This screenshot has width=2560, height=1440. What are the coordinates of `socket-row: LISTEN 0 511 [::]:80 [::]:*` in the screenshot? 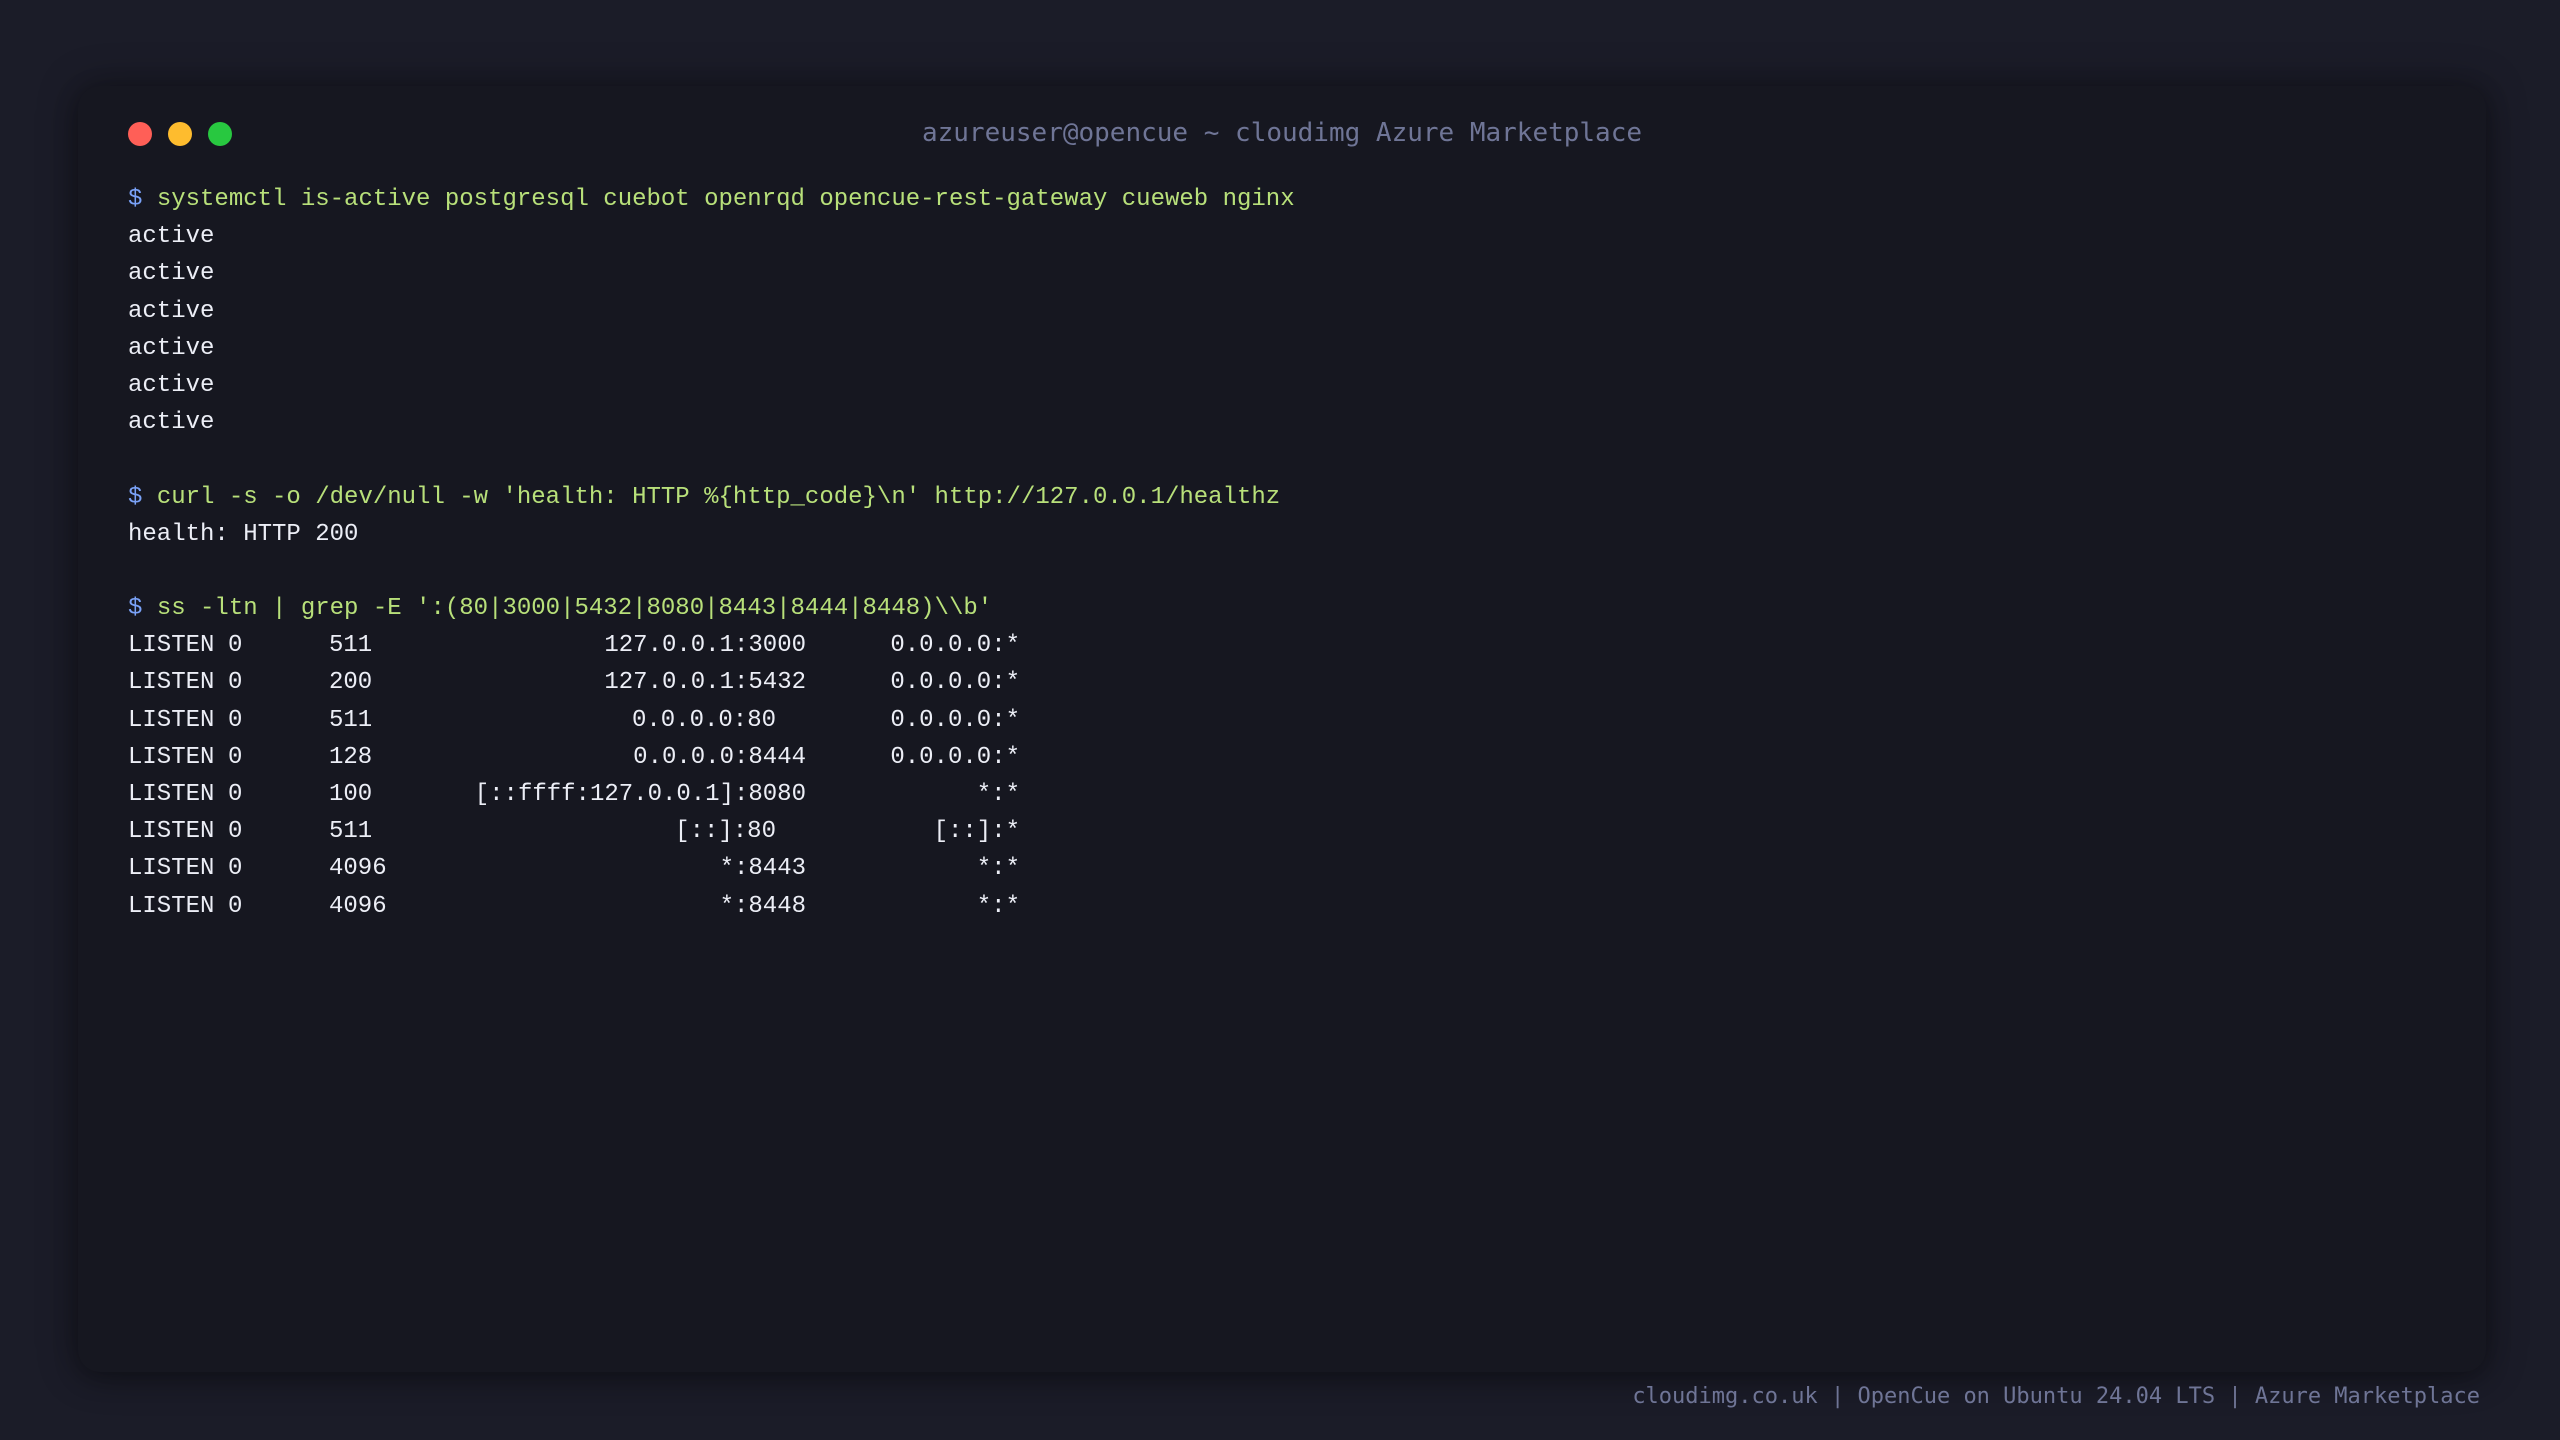 It's located at (1282, 831).